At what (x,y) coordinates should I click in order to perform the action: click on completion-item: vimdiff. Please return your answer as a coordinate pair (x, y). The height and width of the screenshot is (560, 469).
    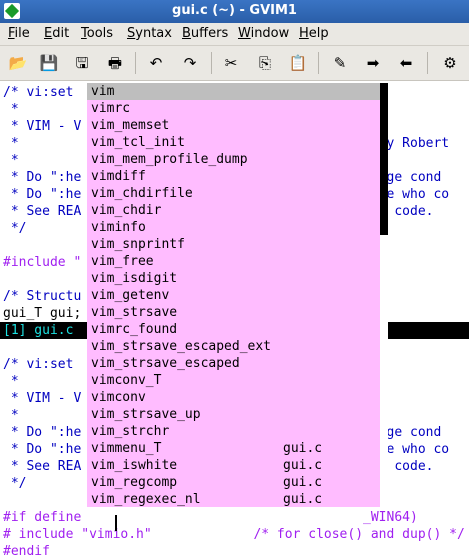
    Looking at the image, I should click on (118, 176).